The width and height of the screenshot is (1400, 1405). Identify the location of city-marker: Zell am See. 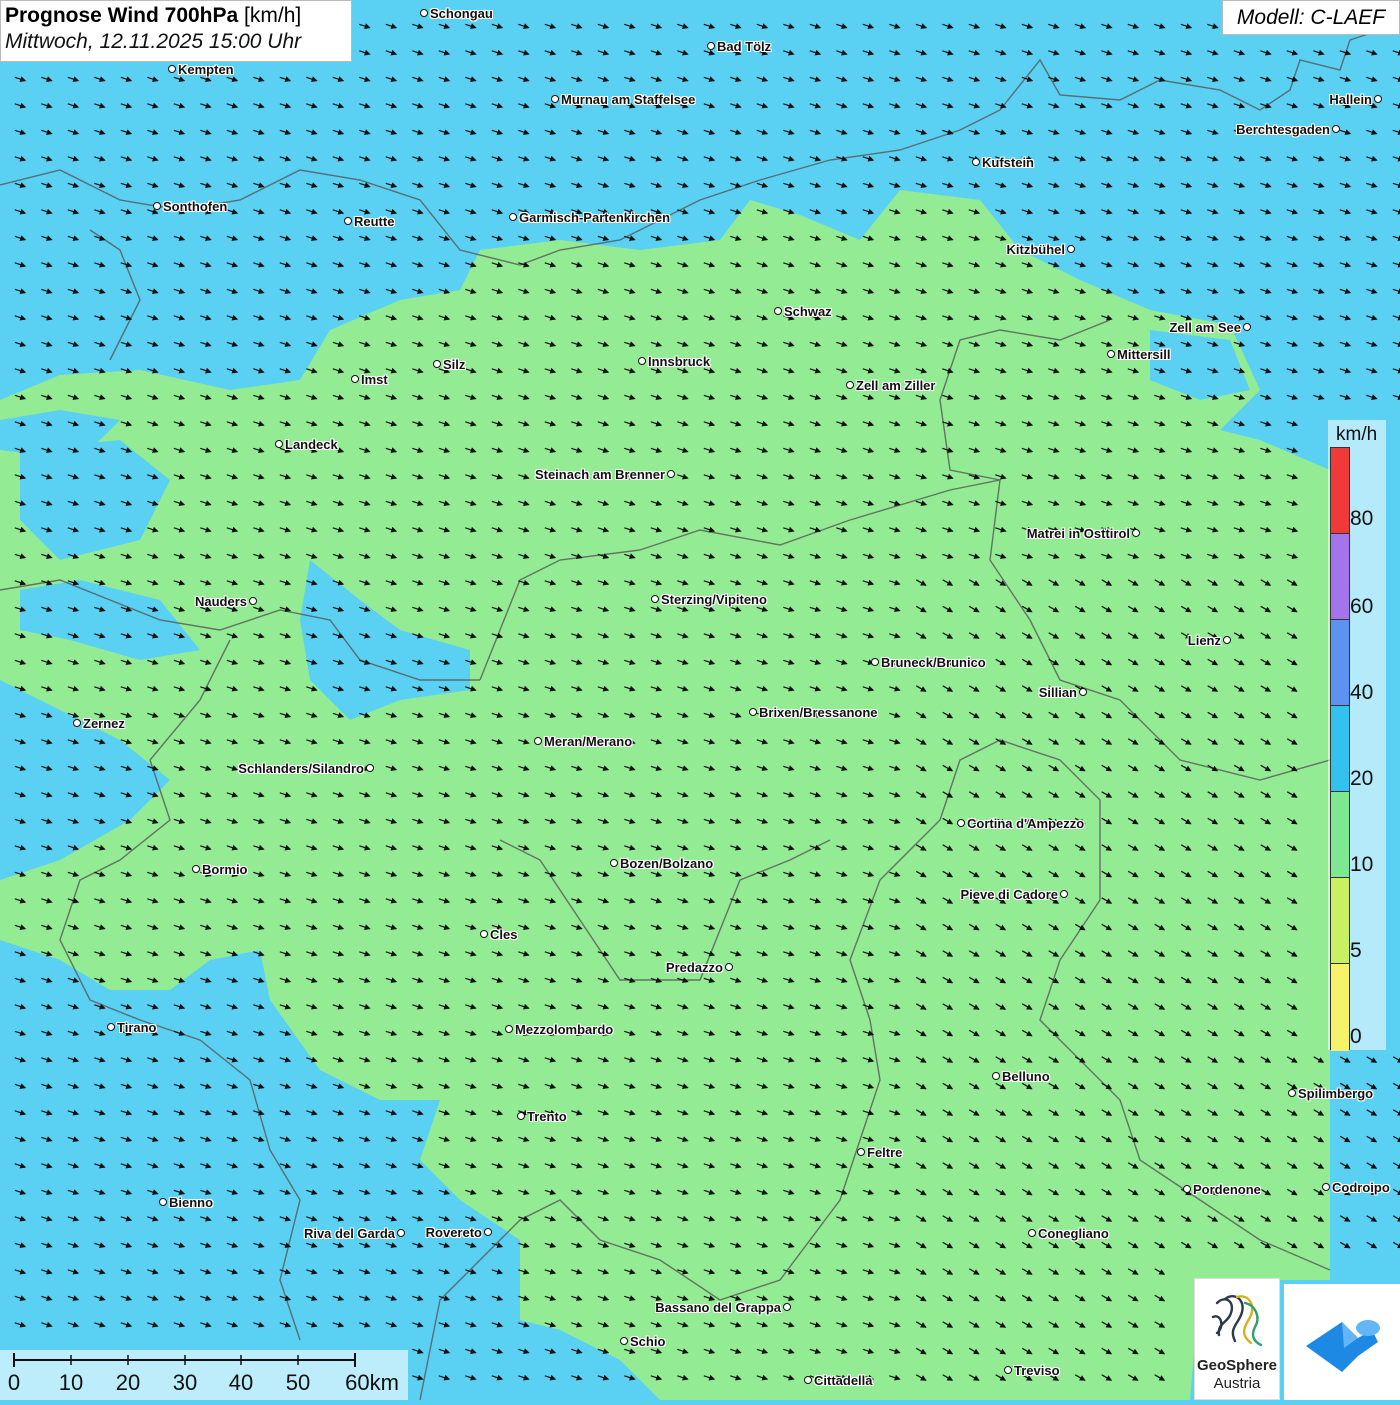
(1211, 327).